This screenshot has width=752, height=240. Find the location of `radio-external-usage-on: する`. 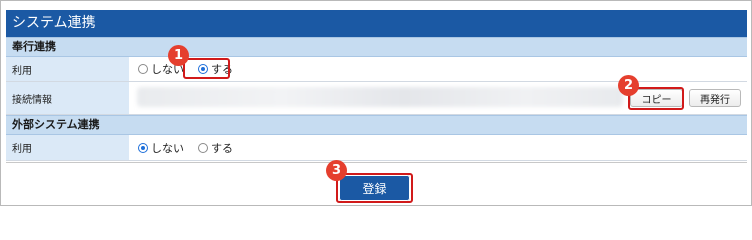

radio-external-usage-on: する is located at coordinates (215, 148).